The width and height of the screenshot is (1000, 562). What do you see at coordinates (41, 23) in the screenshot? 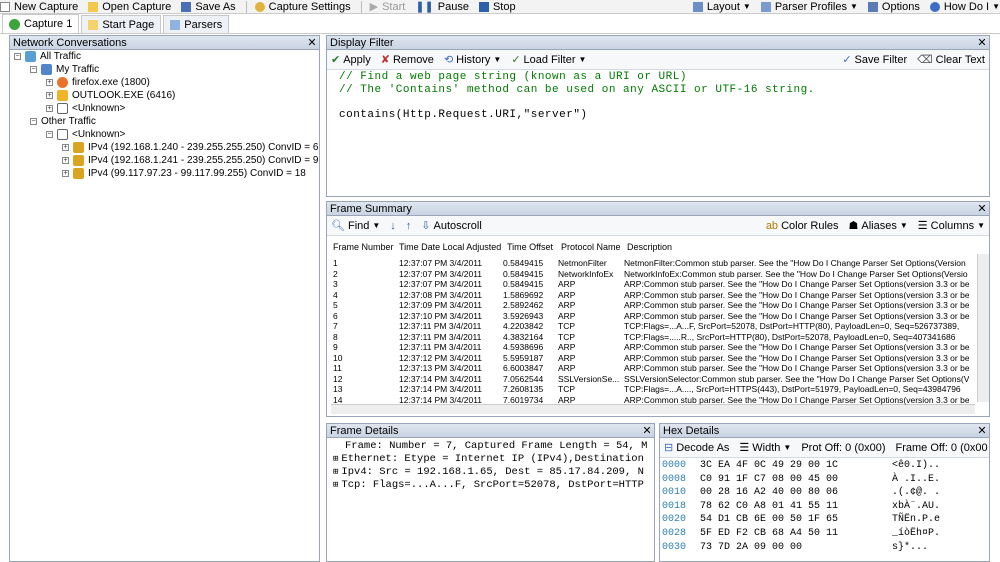
I see `tab-capture-1: Capture 1` at bounding box center [41, 23].